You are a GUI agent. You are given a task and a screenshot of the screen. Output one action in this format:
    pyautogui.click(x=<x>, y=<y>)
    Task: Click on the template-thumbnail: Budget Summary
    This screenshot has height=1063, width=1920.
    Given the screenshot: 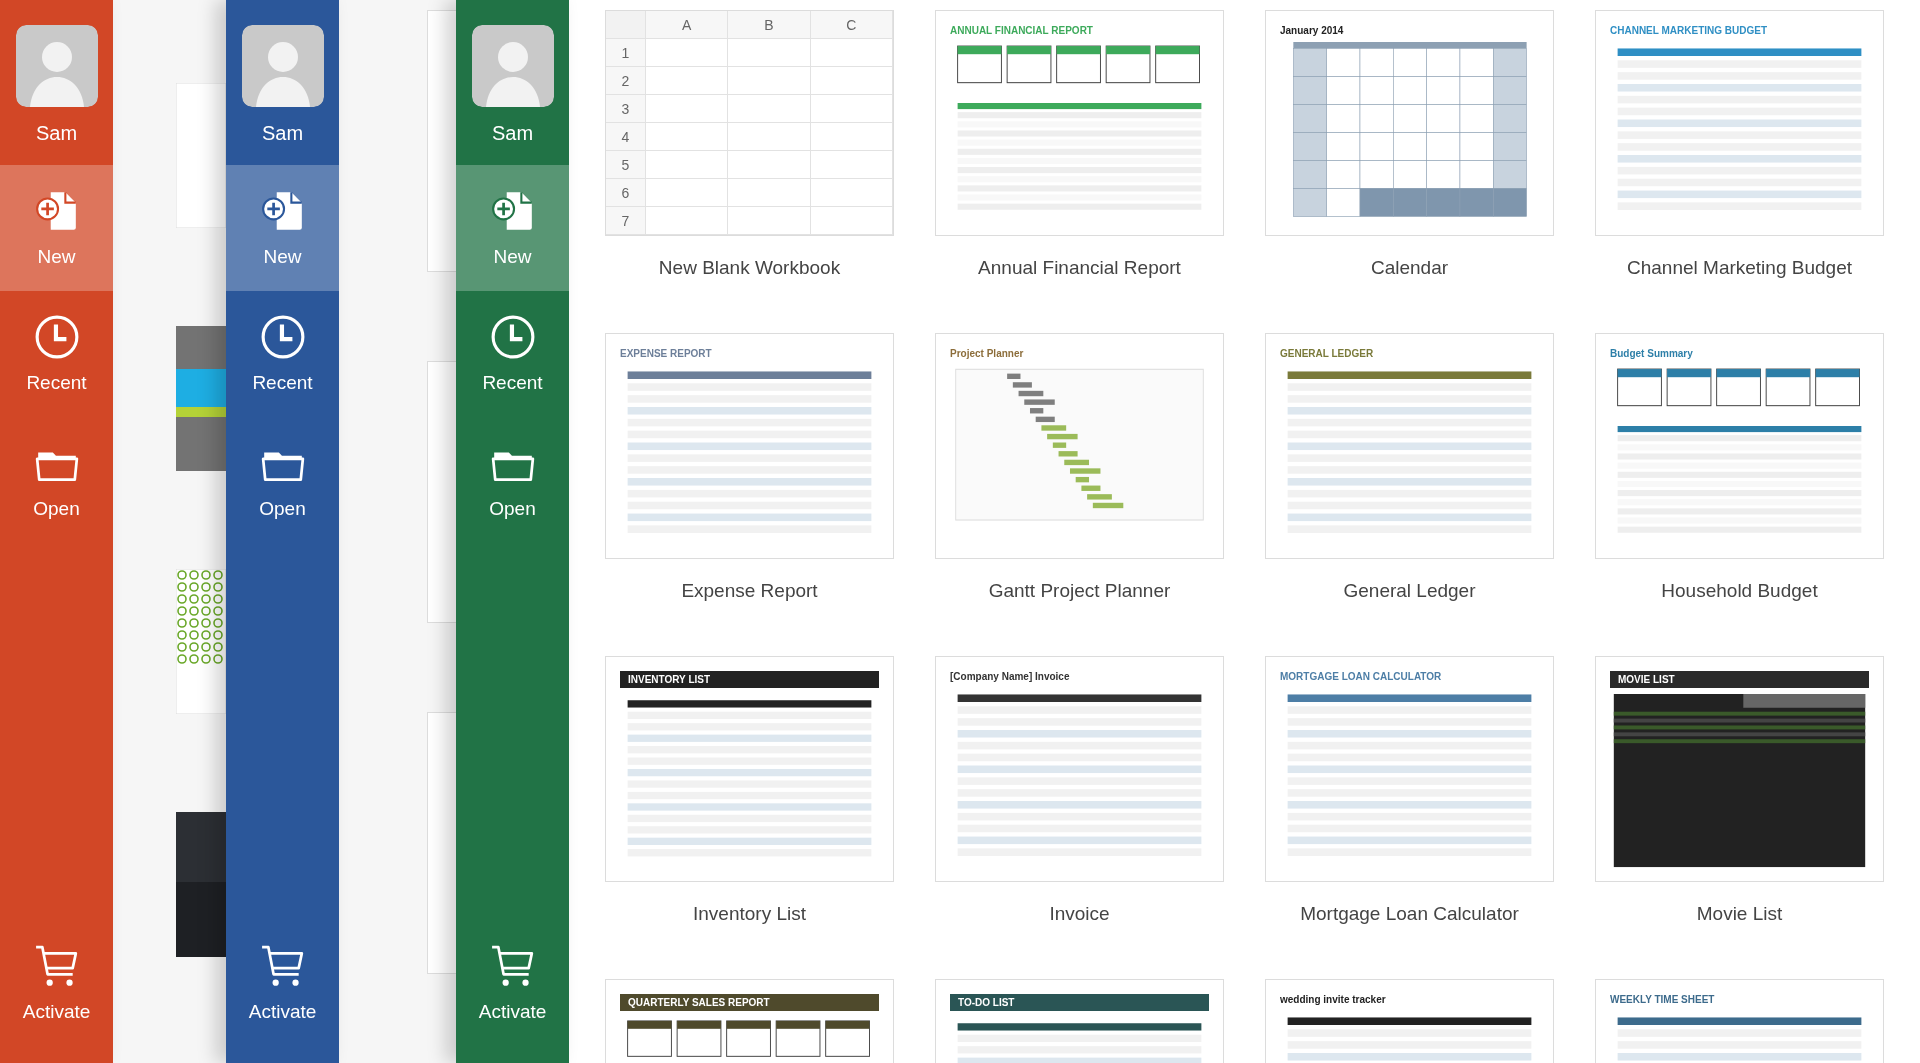 What is the action you would take?
    pyautogui.click(x=1739, y=446)
    